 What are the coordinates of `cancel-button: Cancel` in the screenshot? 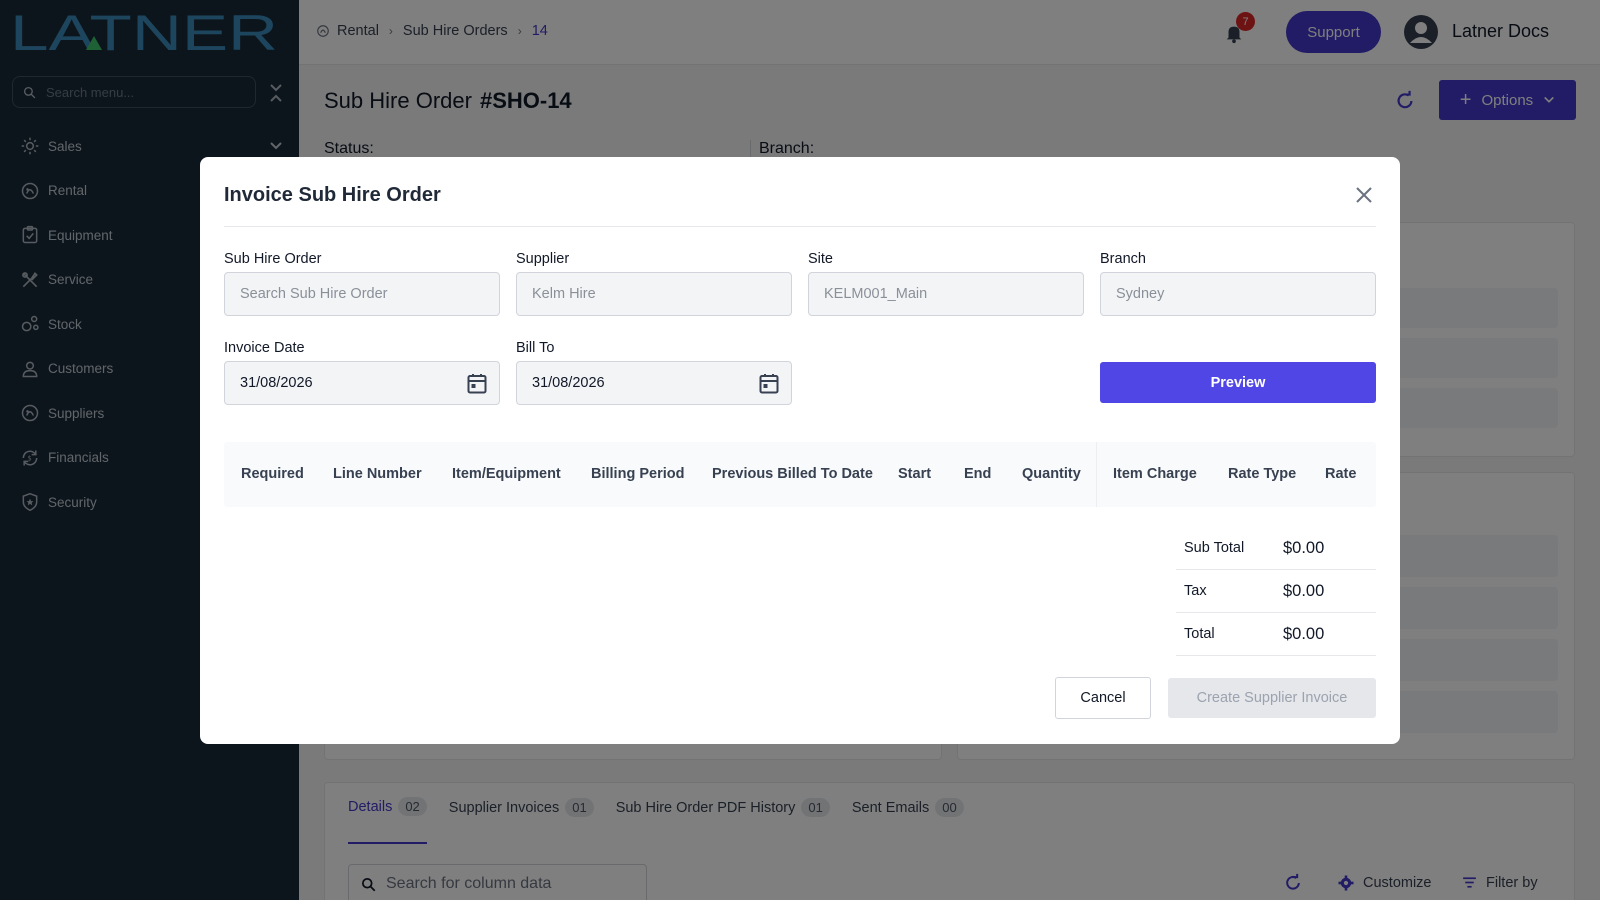 It's located at (1103, 698).